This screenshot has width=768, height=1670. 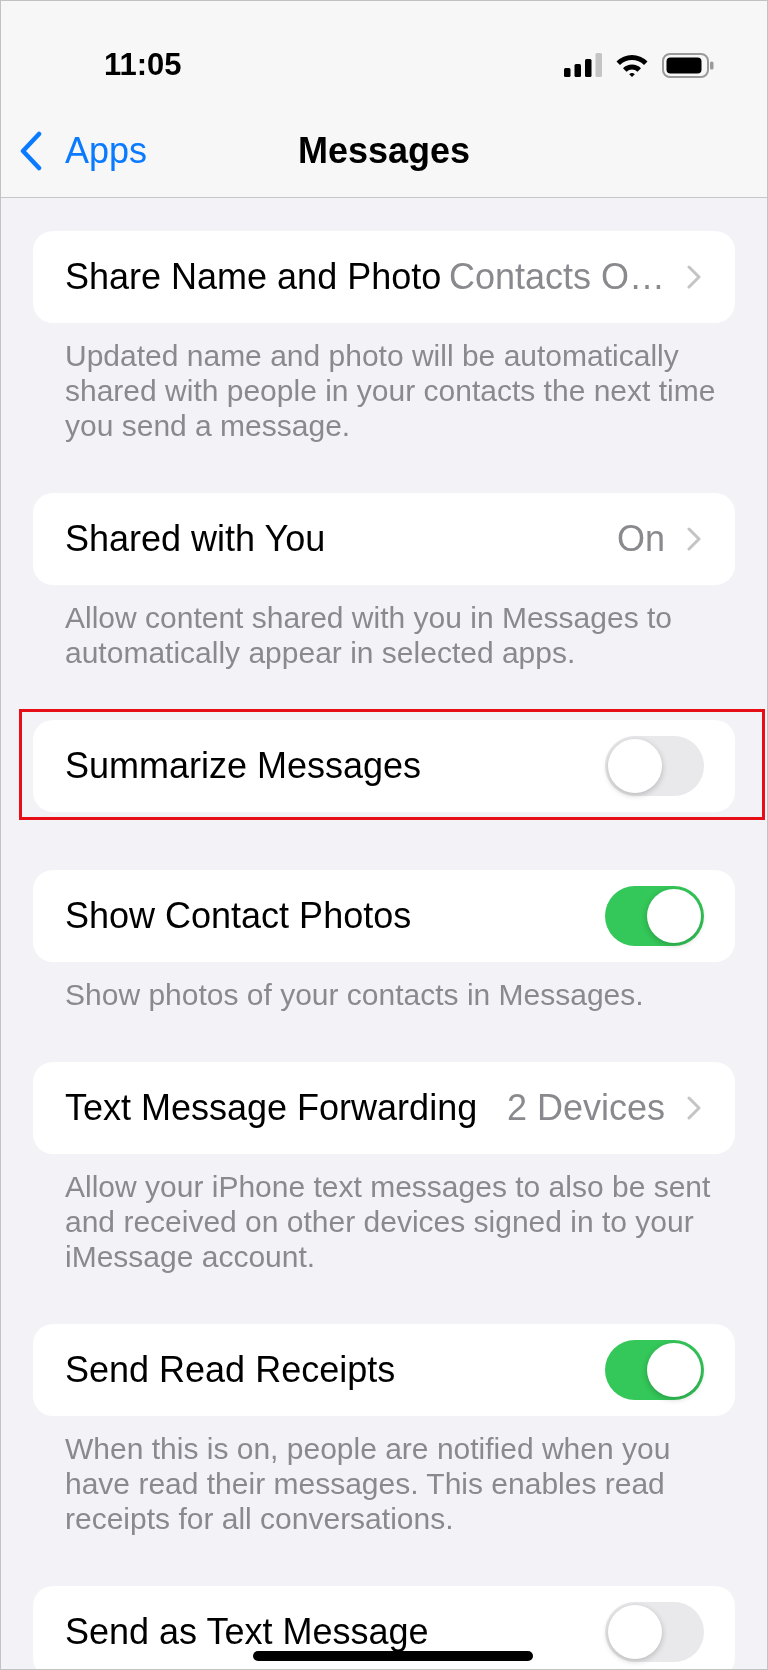 I want to click on section-footer: Updated name and photo will be automatically shared with people in your contacts the next time you send a message., so click(x=384, y=390).